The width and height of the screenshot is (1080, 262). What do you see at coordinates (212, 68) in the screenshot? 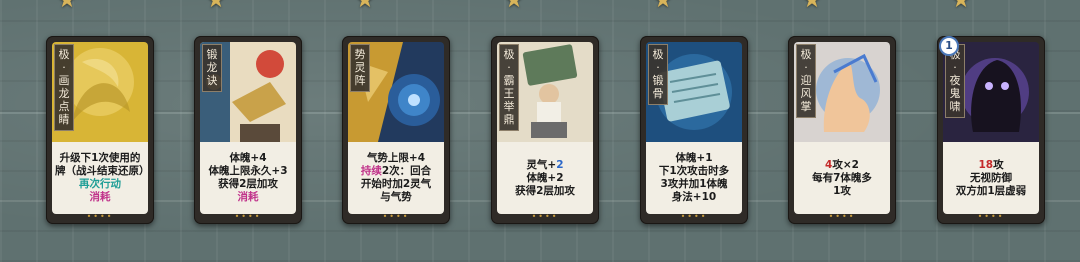
I see `card-name: 锻龙诀` at bounding box center [212, 68].